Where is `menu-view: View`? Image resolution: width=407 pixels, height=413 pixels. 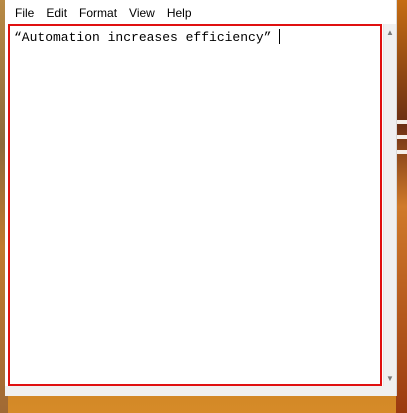 menu-view: View is located at coordinates (142, 12).